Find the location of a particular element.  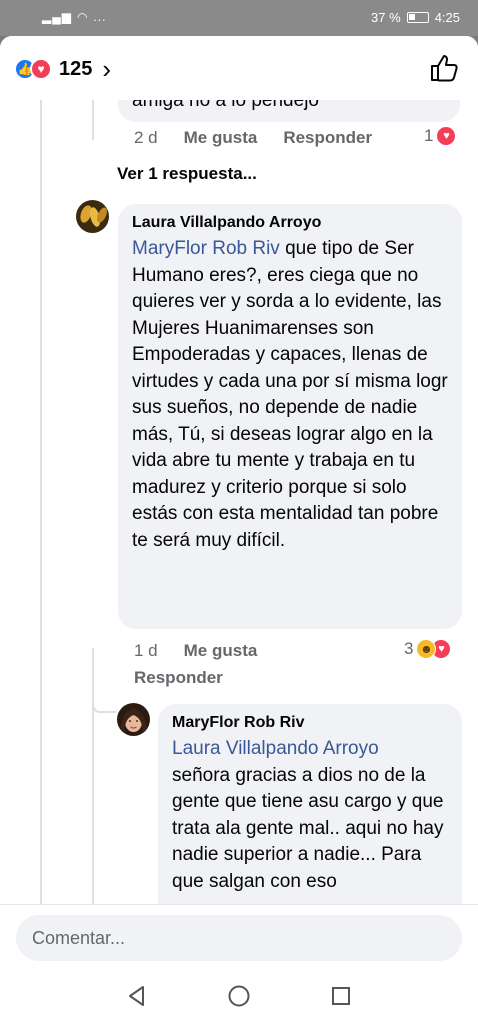

mention-link: Laura Villalpando Arroyo is located at coordinates (275, 748).